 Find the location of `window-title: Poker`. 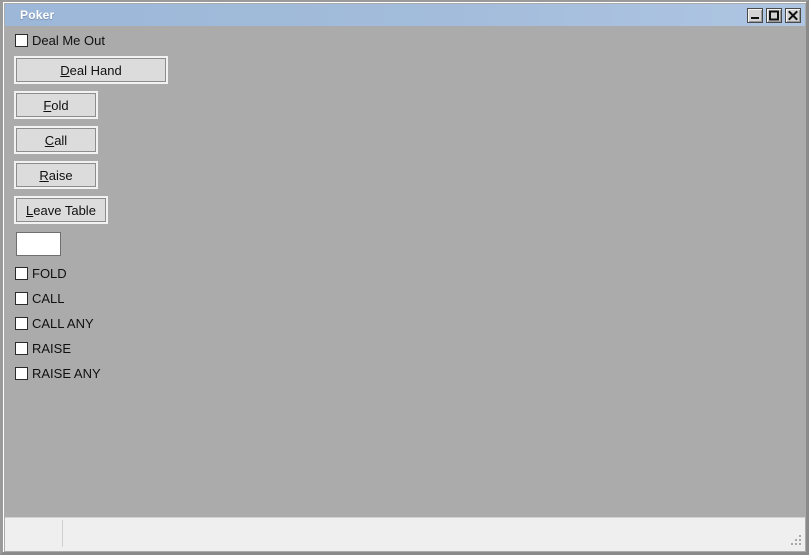

window-title: Poker is located at coordinates (37, 15).